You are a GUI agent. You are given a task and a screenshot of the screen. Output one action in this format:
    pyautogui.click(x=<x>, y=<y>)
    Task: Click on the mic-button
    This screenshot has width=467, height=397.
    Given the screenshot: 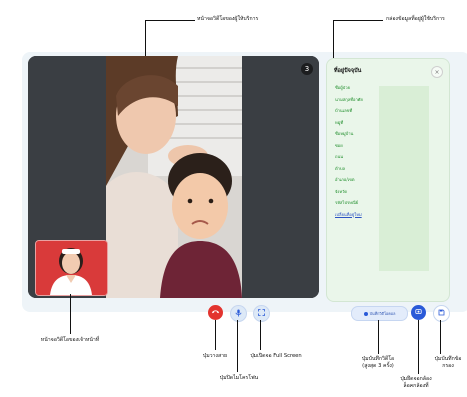 What is the action you would take?
    pyautogui.click(x=238, y=313)
    